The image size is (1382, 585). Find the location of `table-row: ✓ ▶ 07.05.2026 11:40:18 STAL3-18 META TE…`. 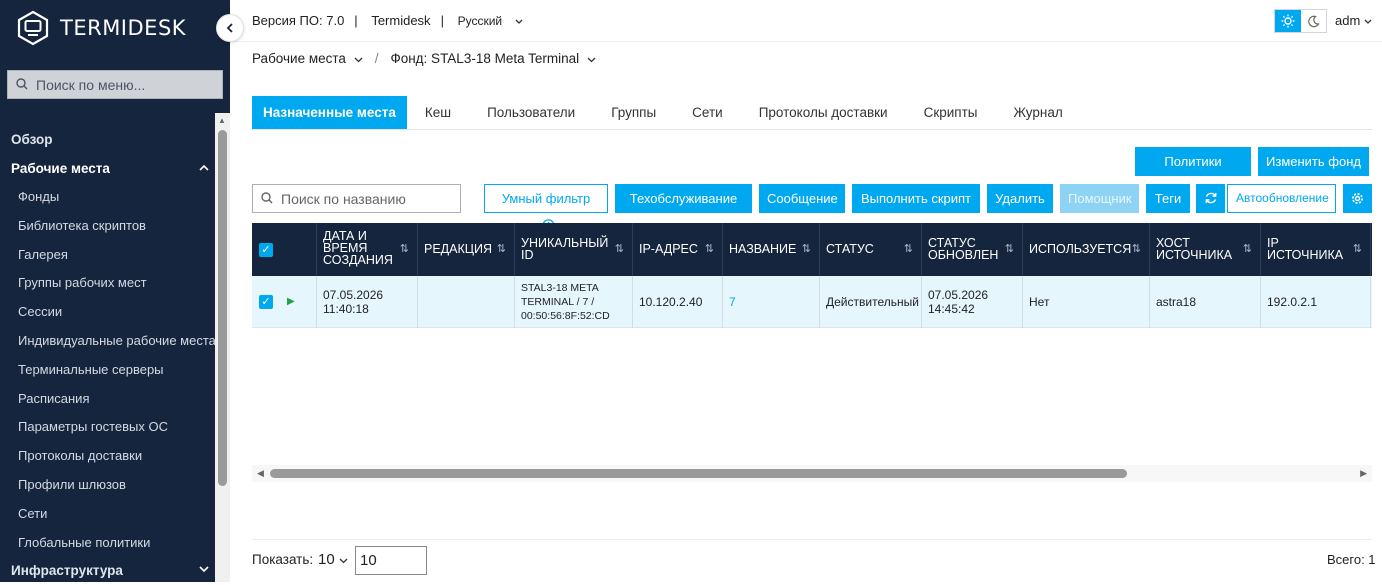

table-row: ✓ ▶ 07.05.2026 11:40:18 STAL3-18 META TE… is located at coordinates (812, 302).